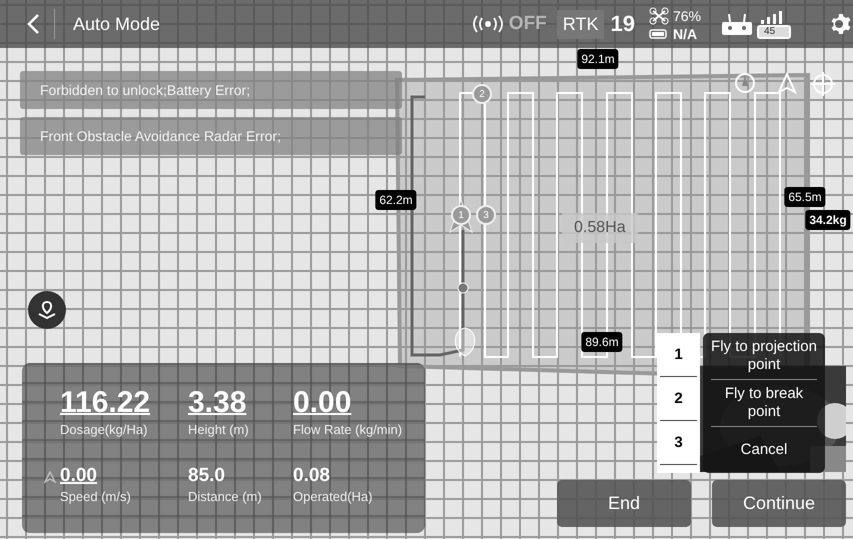 Image resolution: width=853 pixels, height=539 pixels. I want to click on stat-value: 85.0, so click(206, 476).